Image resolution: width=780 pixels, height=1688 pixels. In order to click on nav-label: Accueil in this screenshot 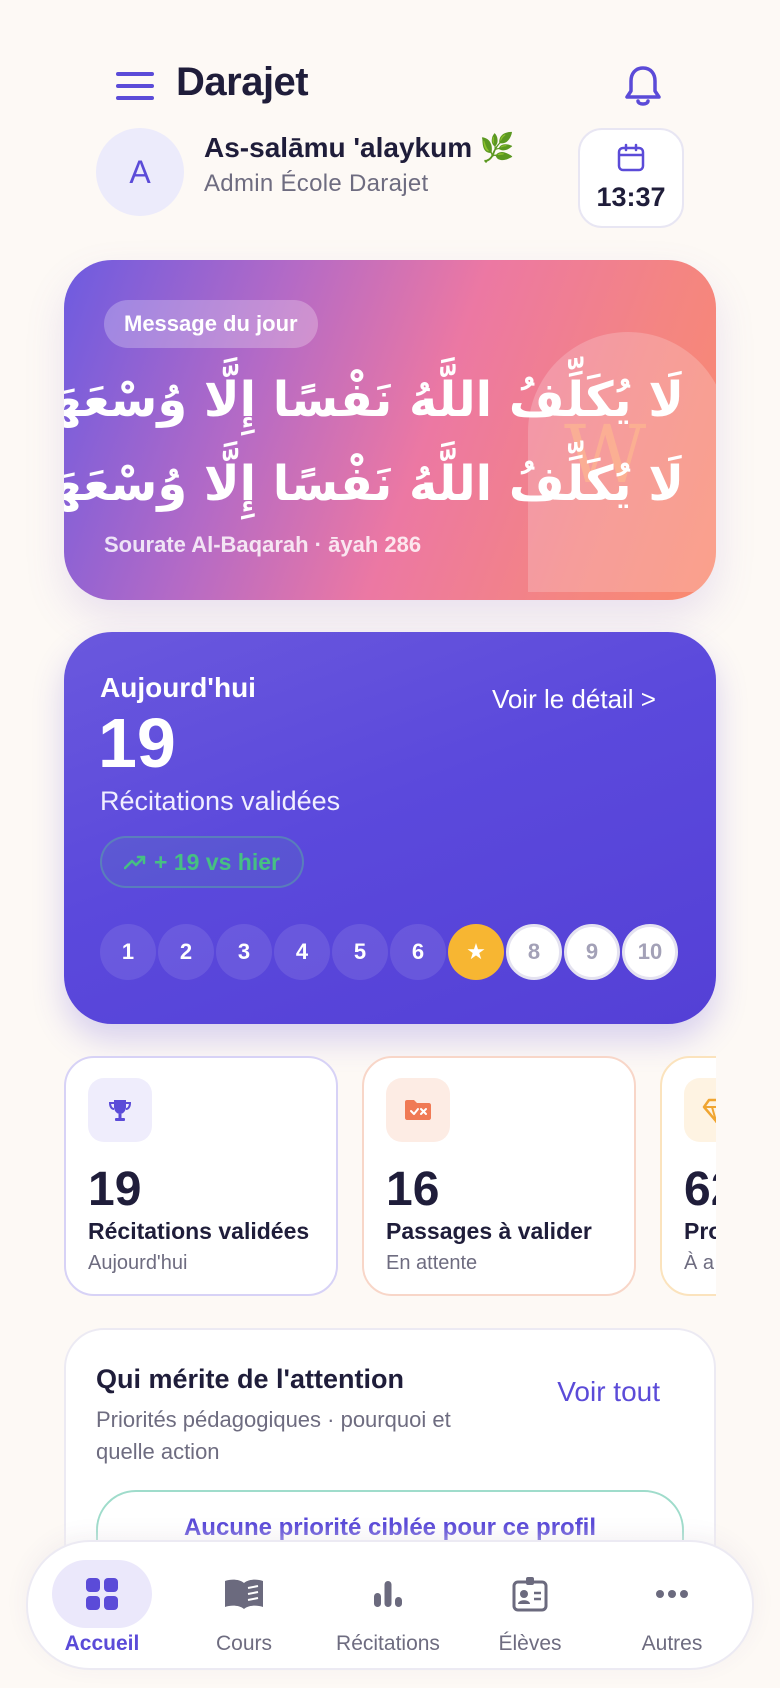, I will do `click(102, 1643)`.